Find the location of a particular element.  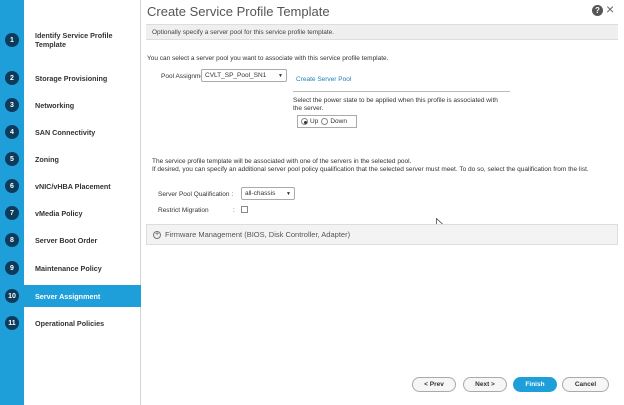

step-label: Storage Provisioning is located at coordinates (71, 78).